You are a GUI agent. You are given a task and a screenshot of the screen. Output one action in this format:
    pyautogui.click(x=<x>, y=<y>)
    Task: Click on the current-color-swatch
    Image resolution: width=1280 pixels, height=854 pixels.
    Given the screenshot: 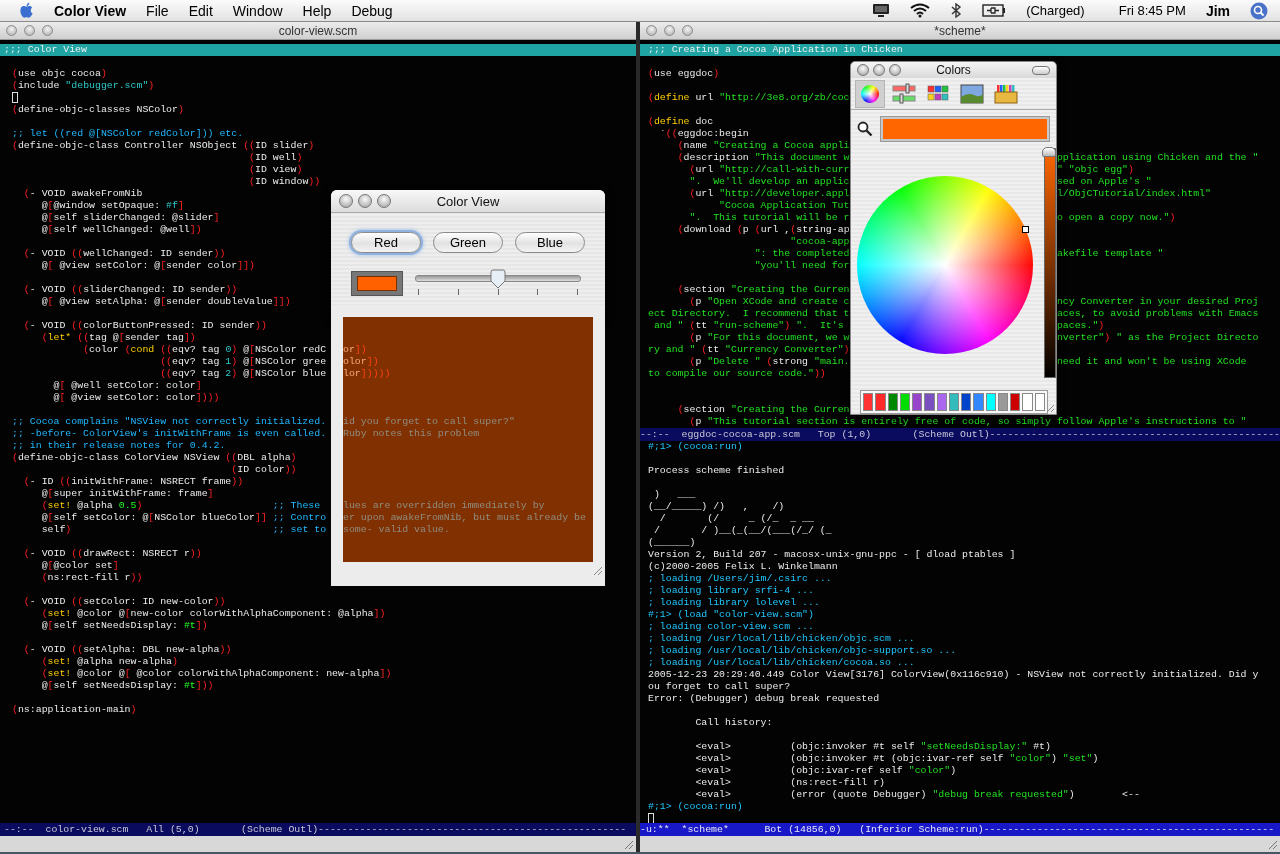 What is the action you would take?
    pyautogui.click(x=965, y=129)
    